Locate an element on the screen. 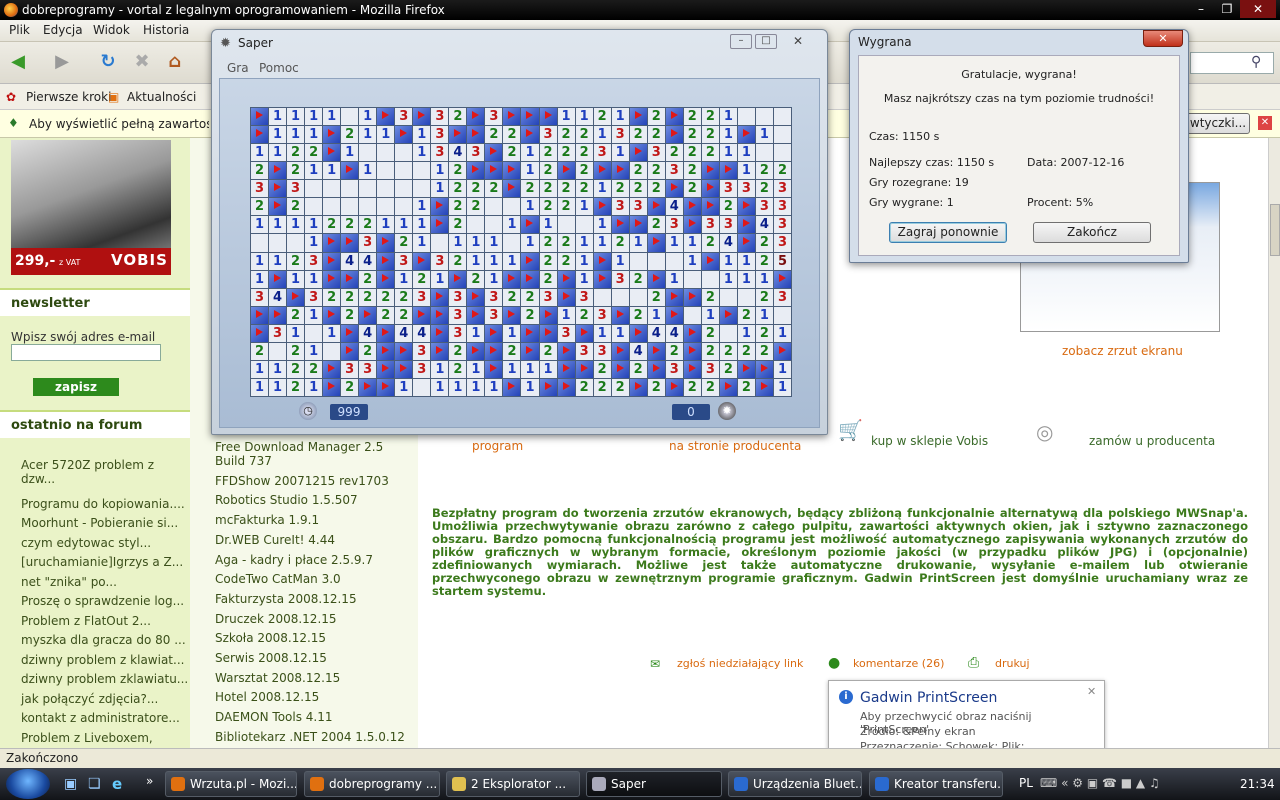 The image size is (1280, 800). menu-plik: Plik is located at coordinates (19, 30).